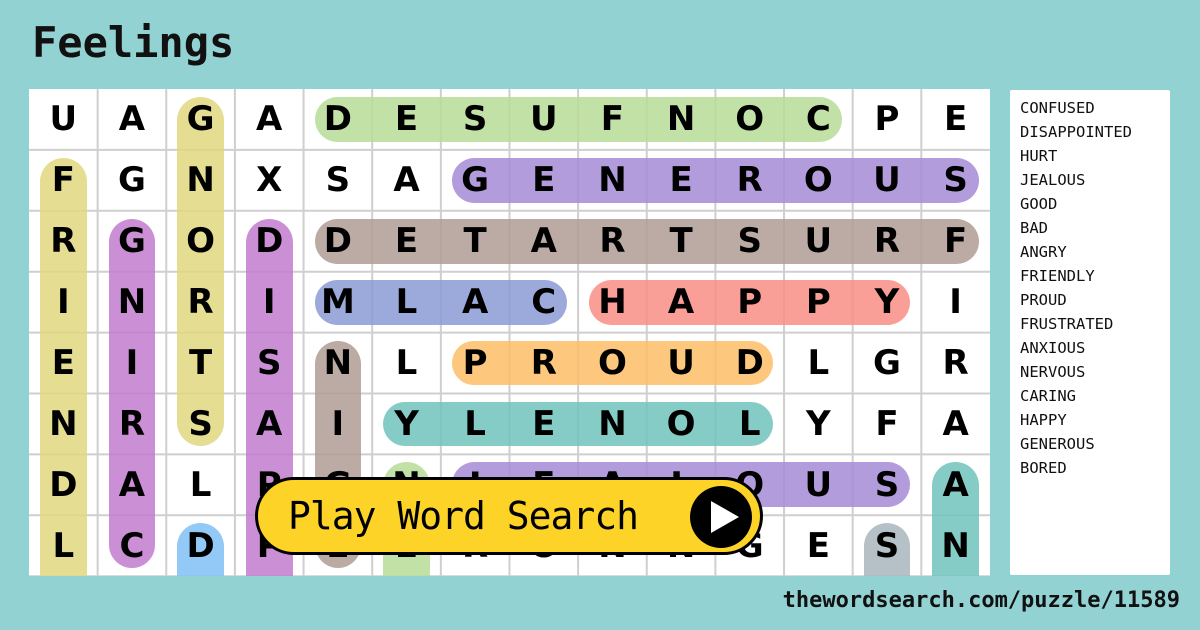 The width and height of the screenshot is (1200, 630). I want to click on grid-cell: M, so click(338, 302).